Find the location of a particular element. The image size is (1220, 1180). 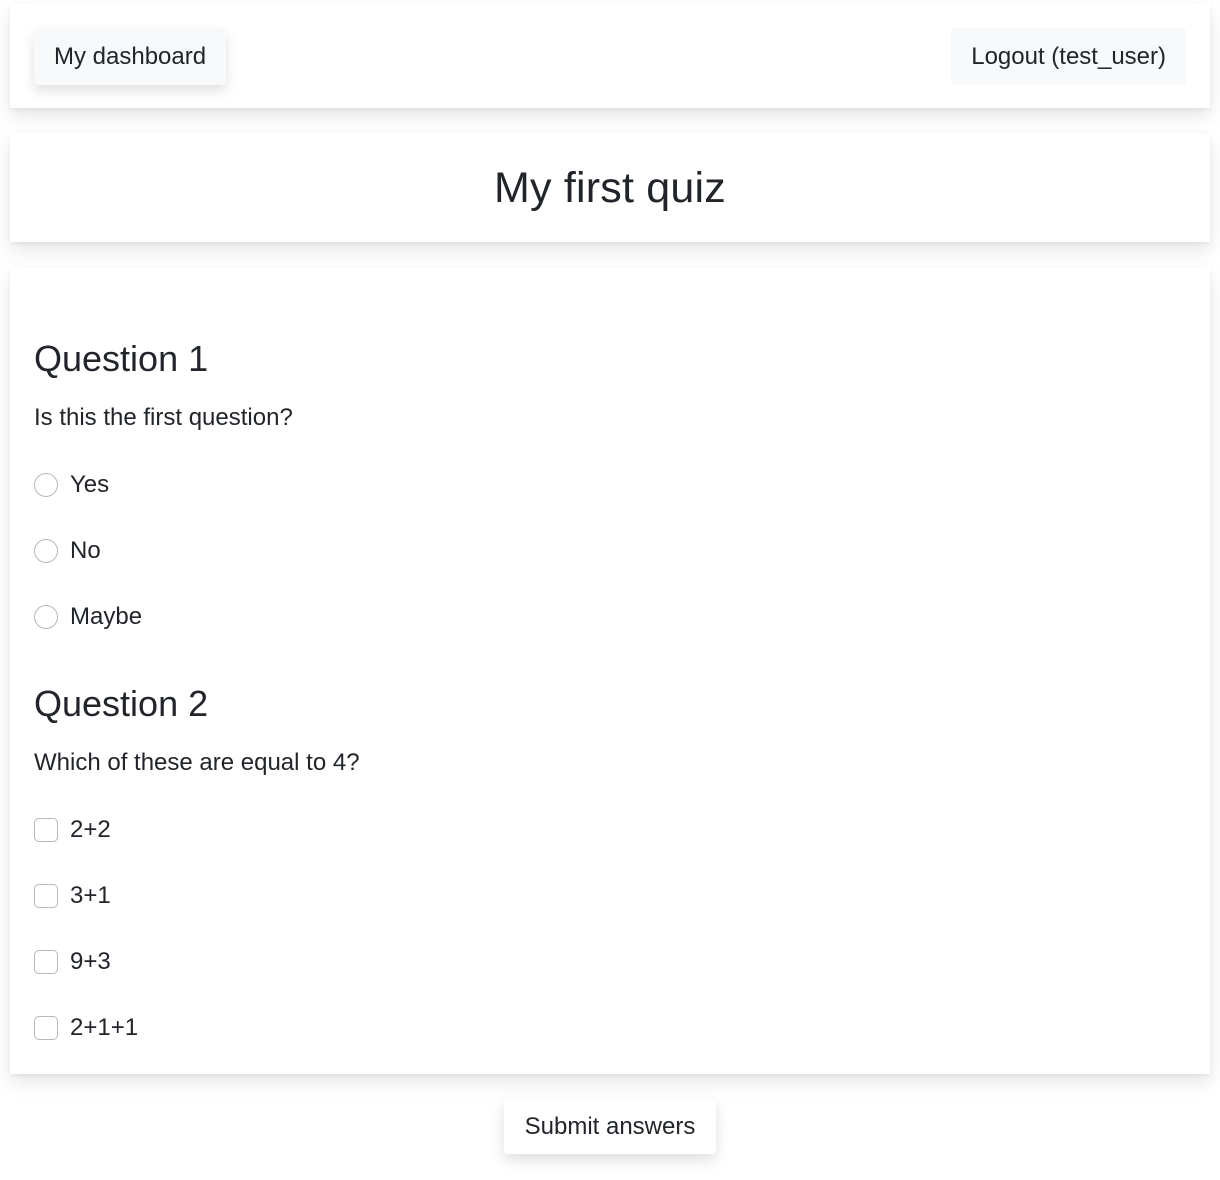

option-label: 3+1 is located at coordinates (90, 895).